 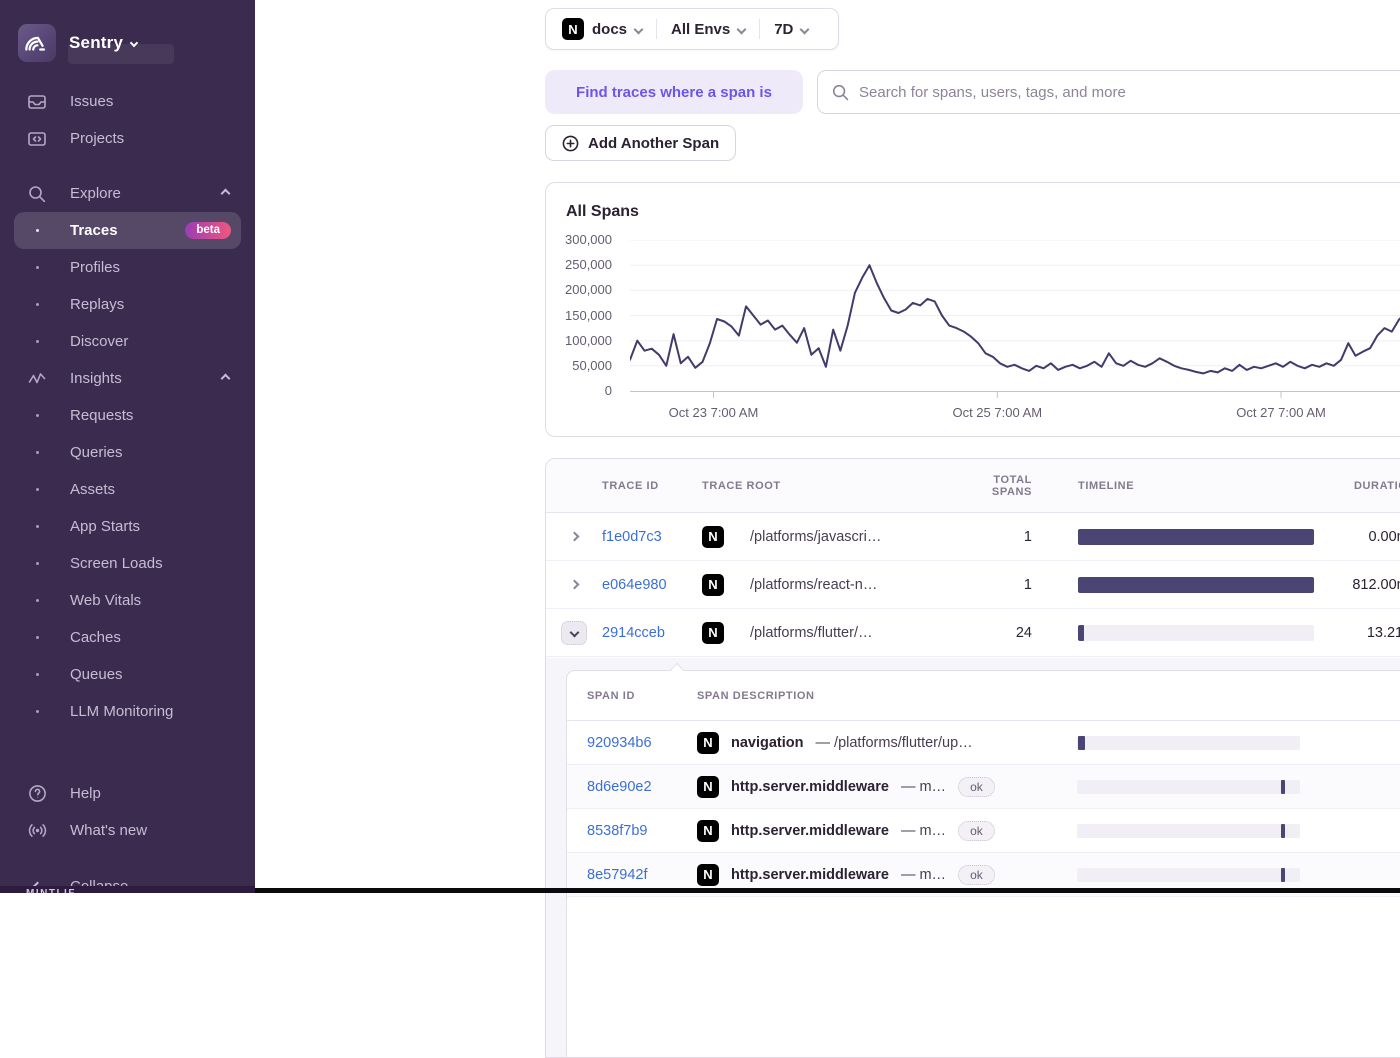 I want to click on col-total-spans: TOTAL SPANS, so click(x=1011, y=485).